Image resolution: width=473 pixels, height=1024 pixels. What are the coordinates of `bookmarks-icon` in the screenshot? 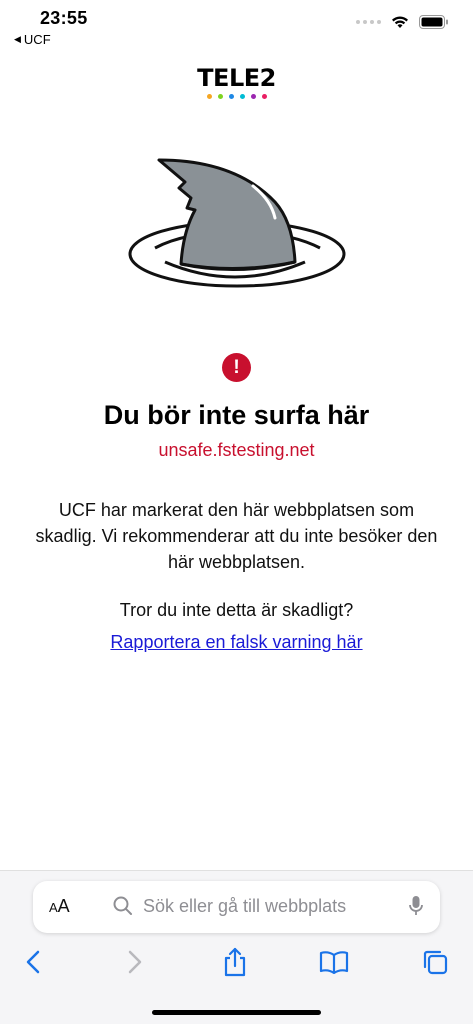 It's located at (334, 962).